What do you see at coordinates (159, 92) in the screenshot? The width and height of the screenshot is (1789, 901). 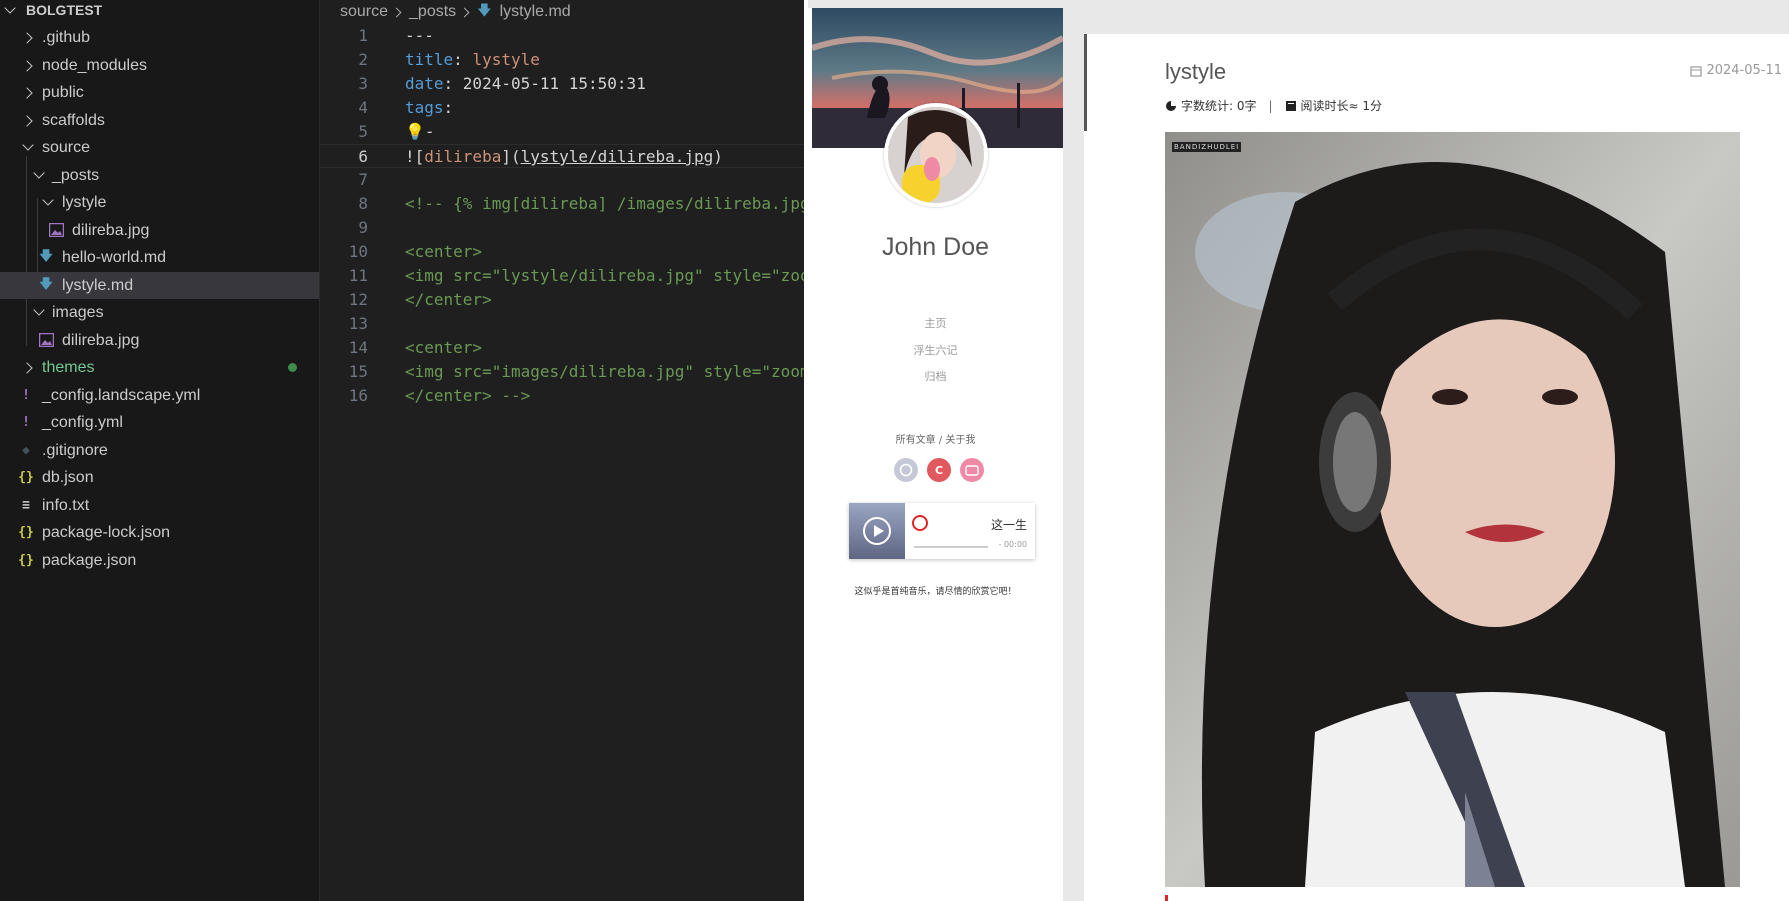 I see `tree-folder-public: public` at bounding box center [159, 92].